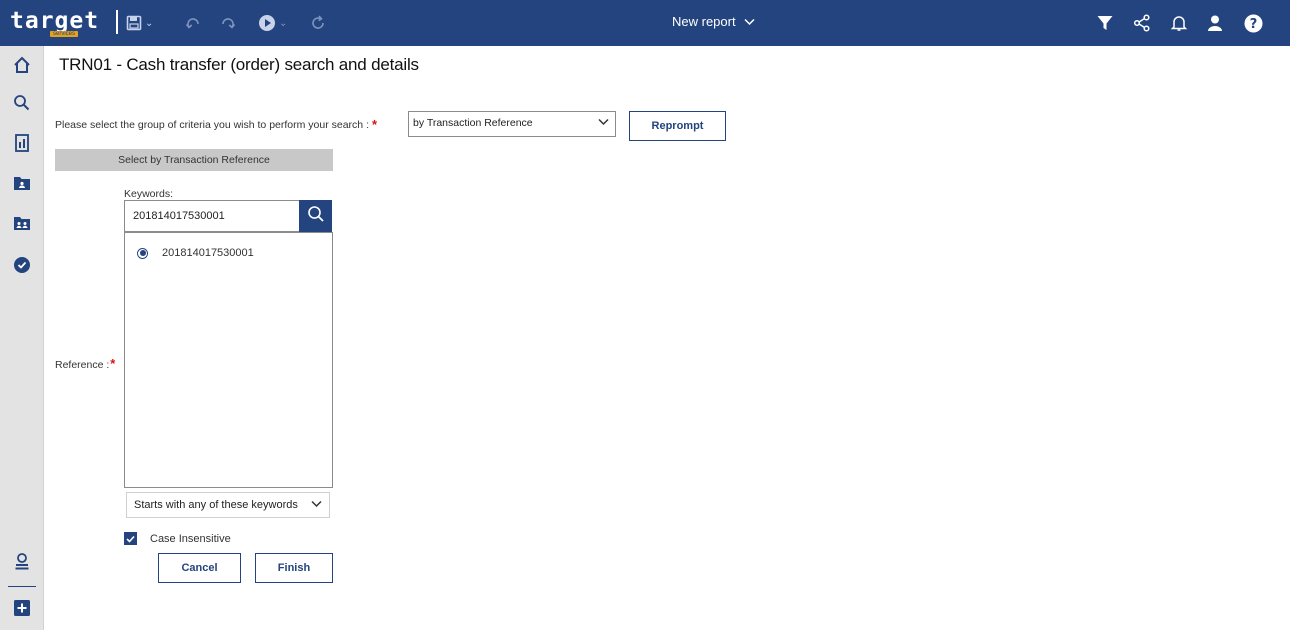 The height and width of the screenshot is (630, 1290). Describe the element at coordinates (208, 253) in the screenshot. I see `result-label: 201814017530001` at that location.